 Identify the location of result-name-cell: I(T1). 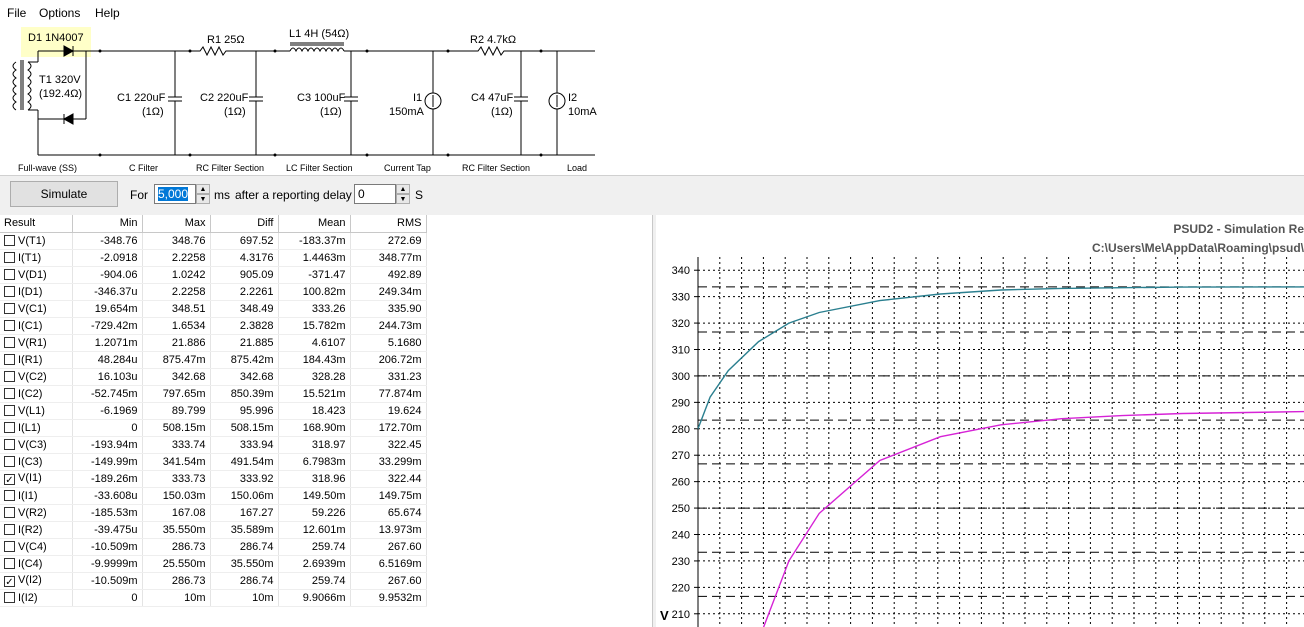
(36, 258).